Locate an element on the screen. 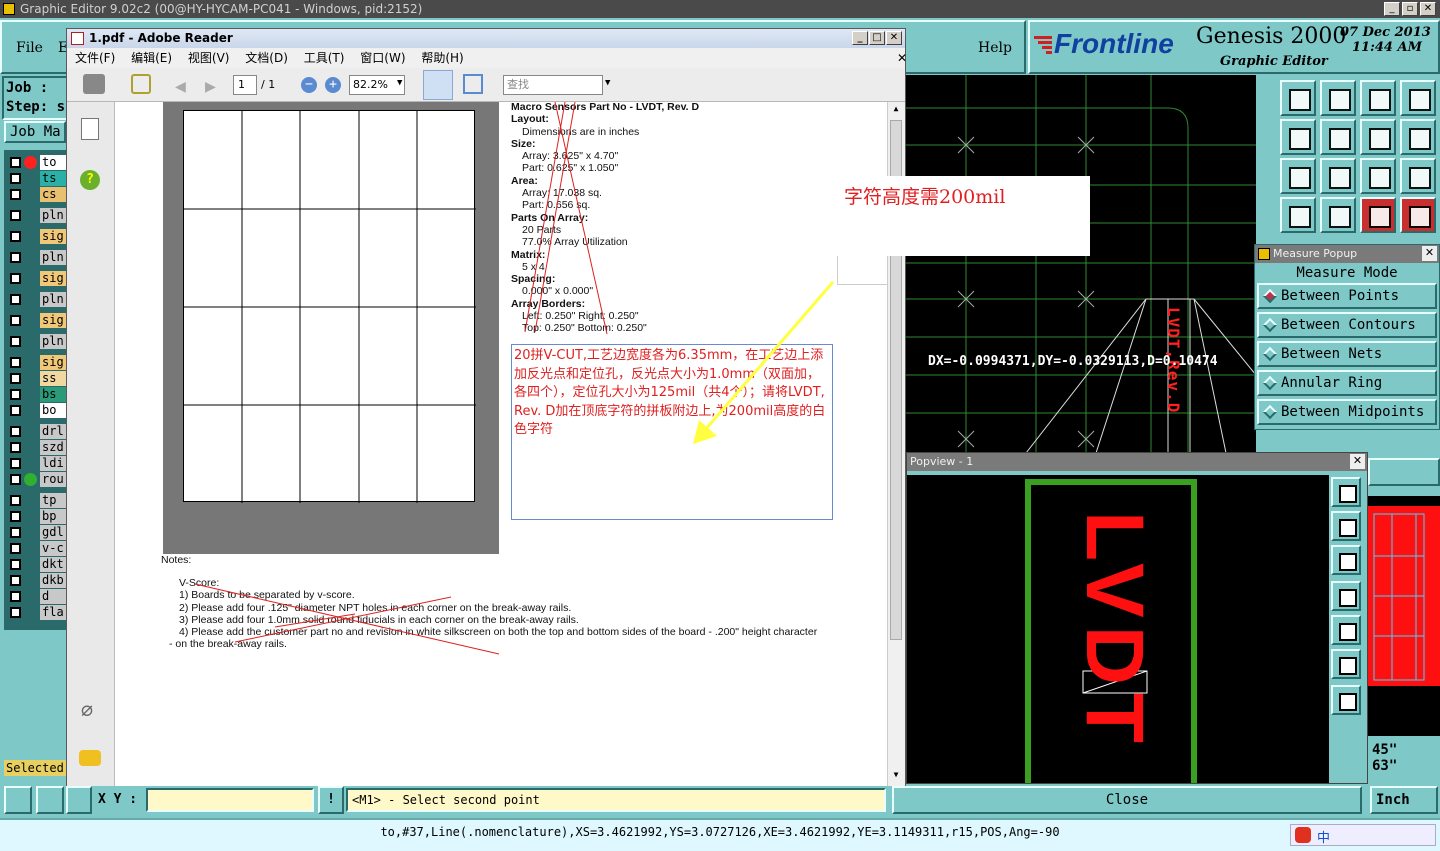 The image size is (1440, 851). fit-page-icon is located at coordinates (438, 85).